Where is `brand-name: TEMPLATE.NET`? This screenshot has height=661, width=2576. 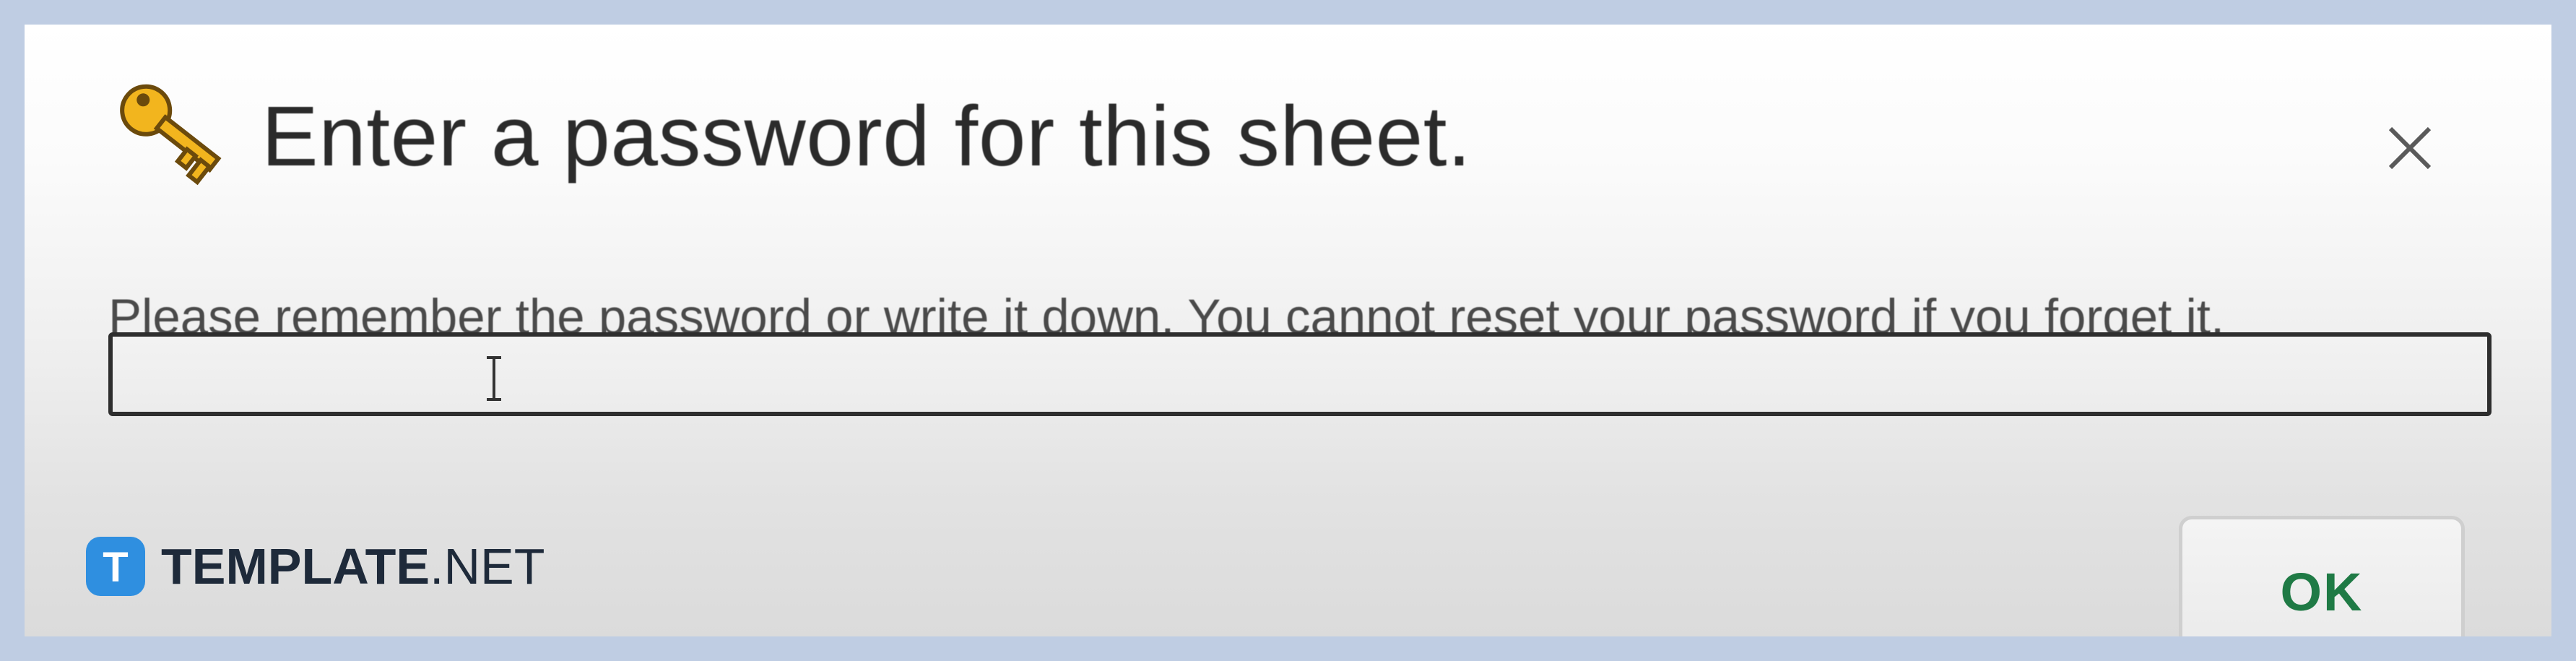
brand-name: TEMPLATE.NET is located at coordinates (353, 566).